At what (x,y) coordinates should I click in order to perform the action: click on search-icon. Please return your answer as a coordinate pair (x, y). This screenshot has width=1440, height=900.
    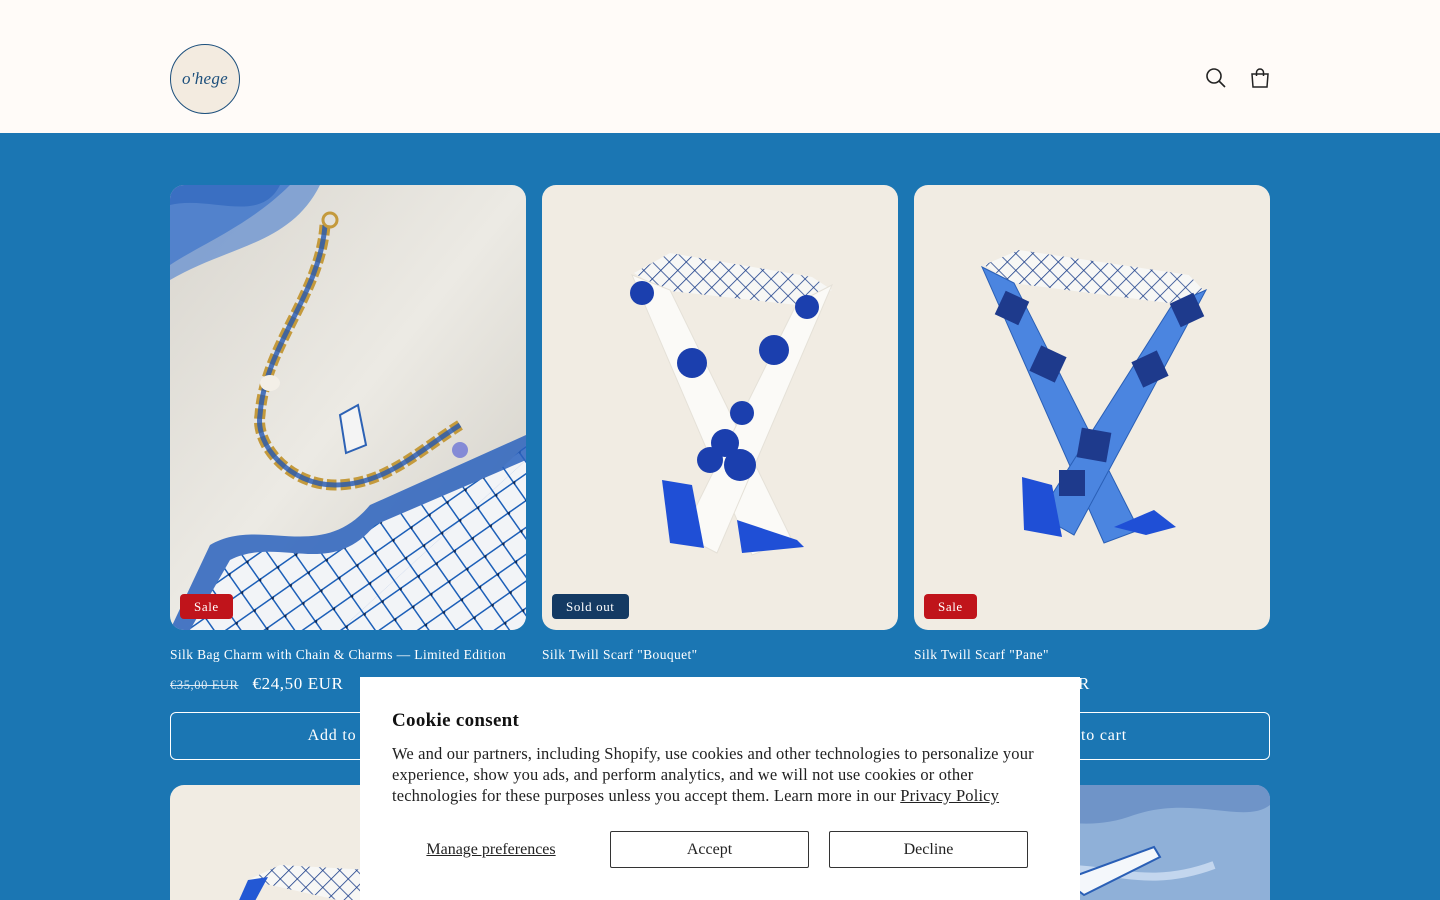
    Looking at the image, I should click on (1216, 78).